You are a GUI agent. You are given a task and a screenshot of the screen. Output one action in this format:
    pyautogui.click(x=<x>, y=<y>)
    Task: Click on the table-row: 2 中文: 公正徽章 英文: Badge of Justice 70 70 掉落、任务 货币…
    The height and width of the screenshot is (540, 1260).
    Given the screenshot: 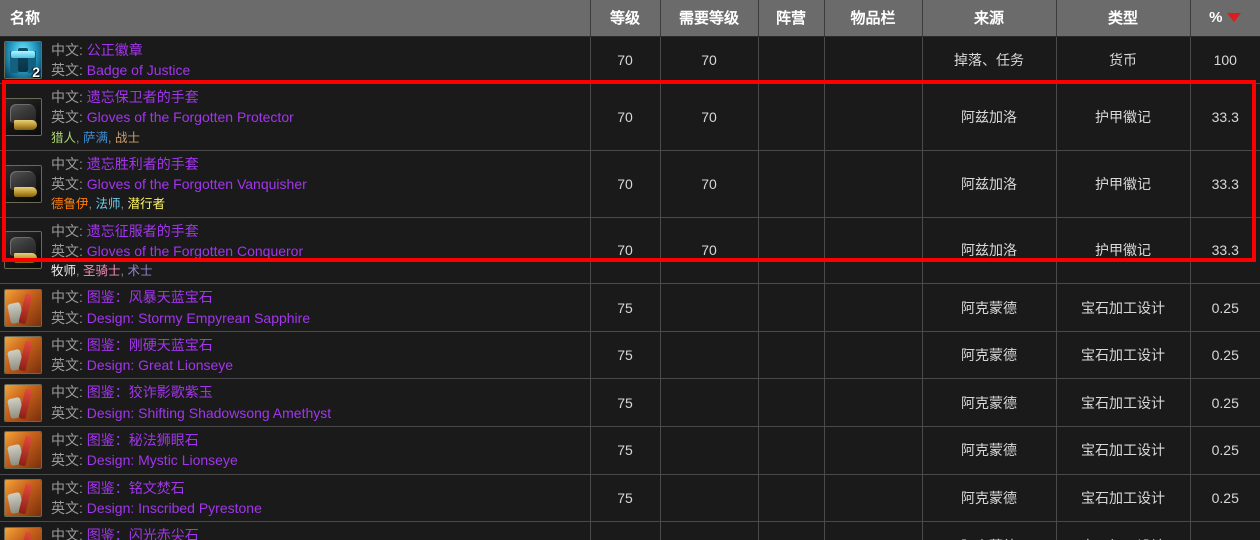 What is the action you would take?
    pyautogui.click(x=630, y=60)
    